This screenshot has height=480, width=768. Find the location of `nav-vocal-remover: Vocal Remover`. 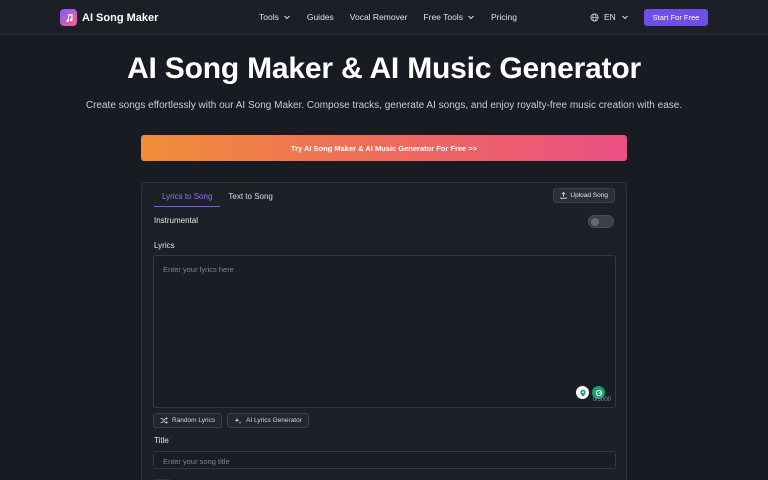

nav-vocal-remover: Vocal Remover is located at coordinates (379, 17).